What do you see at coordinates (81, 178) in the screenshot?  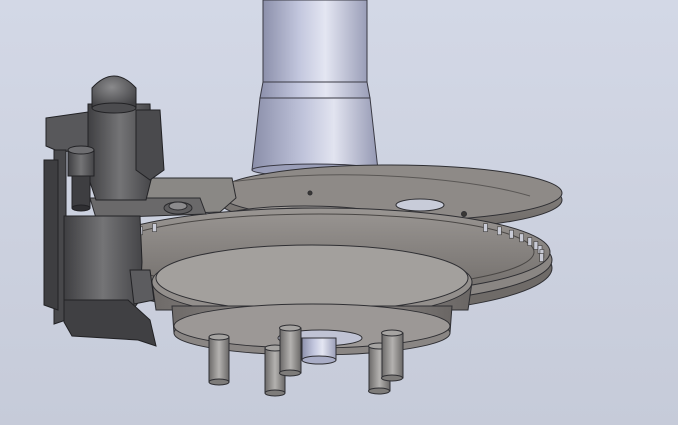 I see `caliper-guide-pin` at bounding box center [81, 178].